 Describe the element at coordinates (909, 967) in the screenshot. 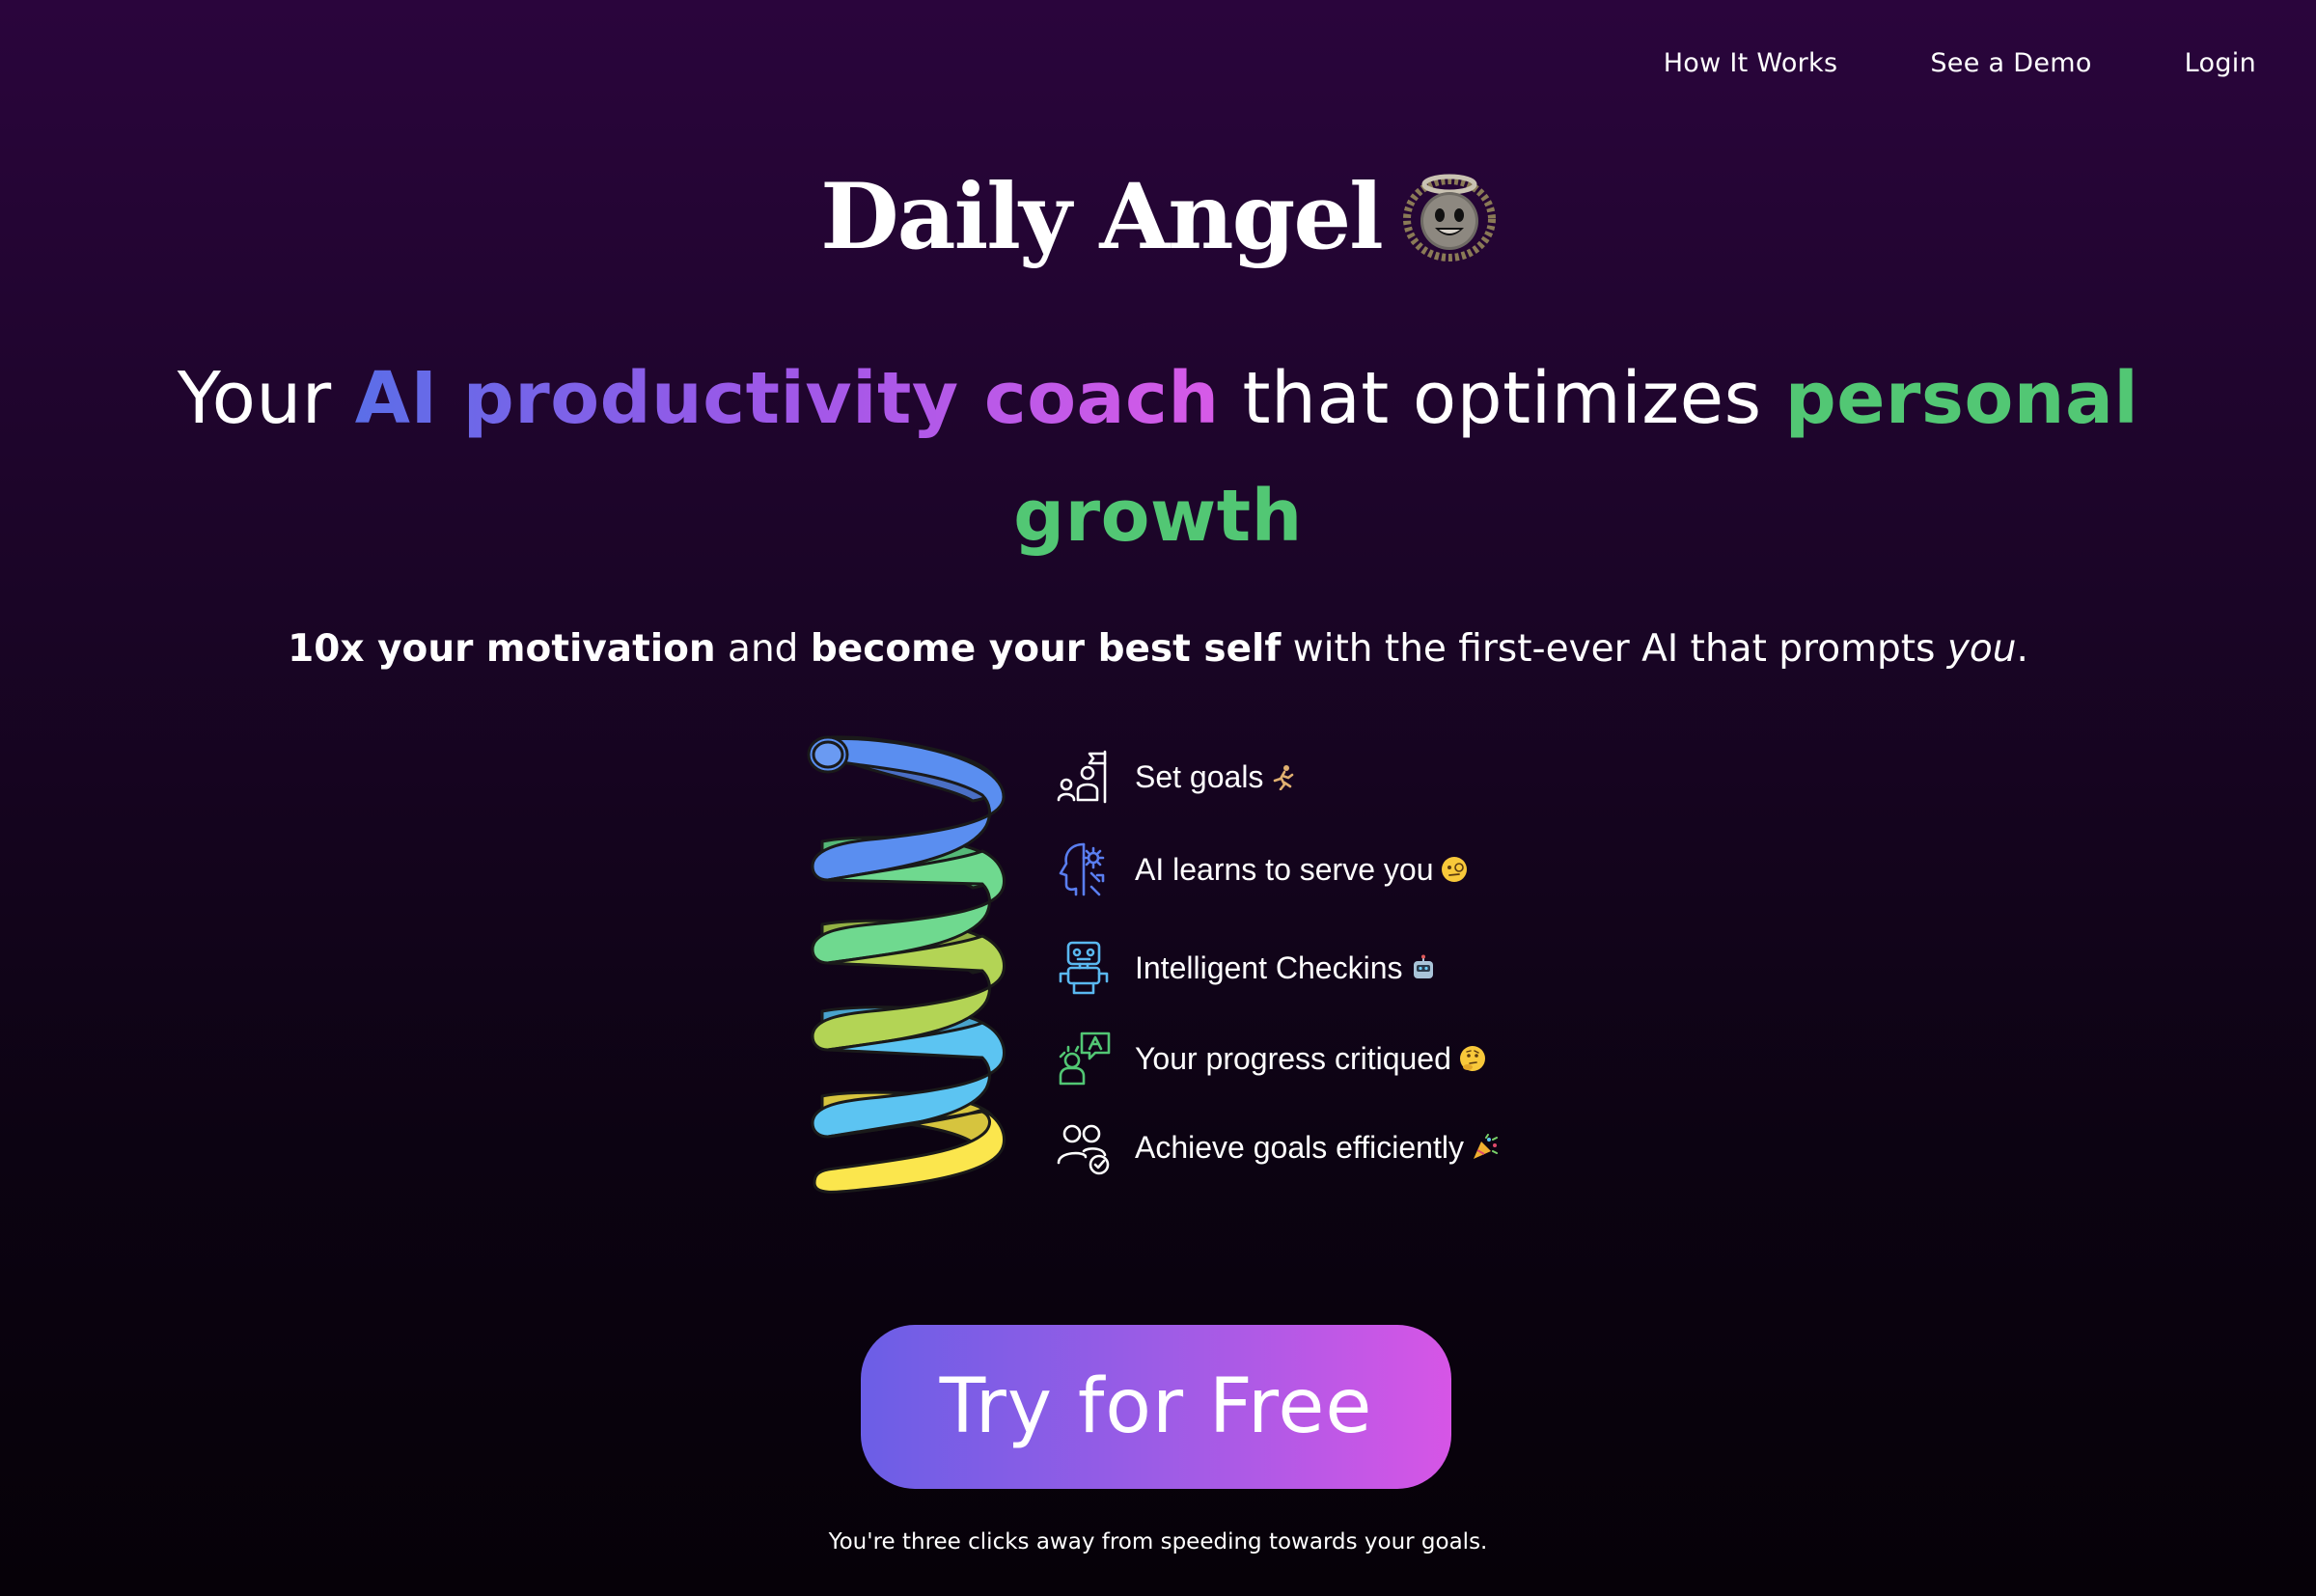

I see `spring-coil-illustration` at that location.